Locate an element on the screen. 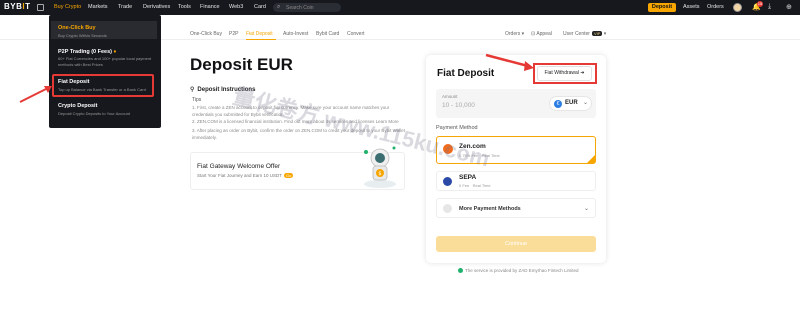  appeal-link-label: Appeal is located at coordinates (544, 34).